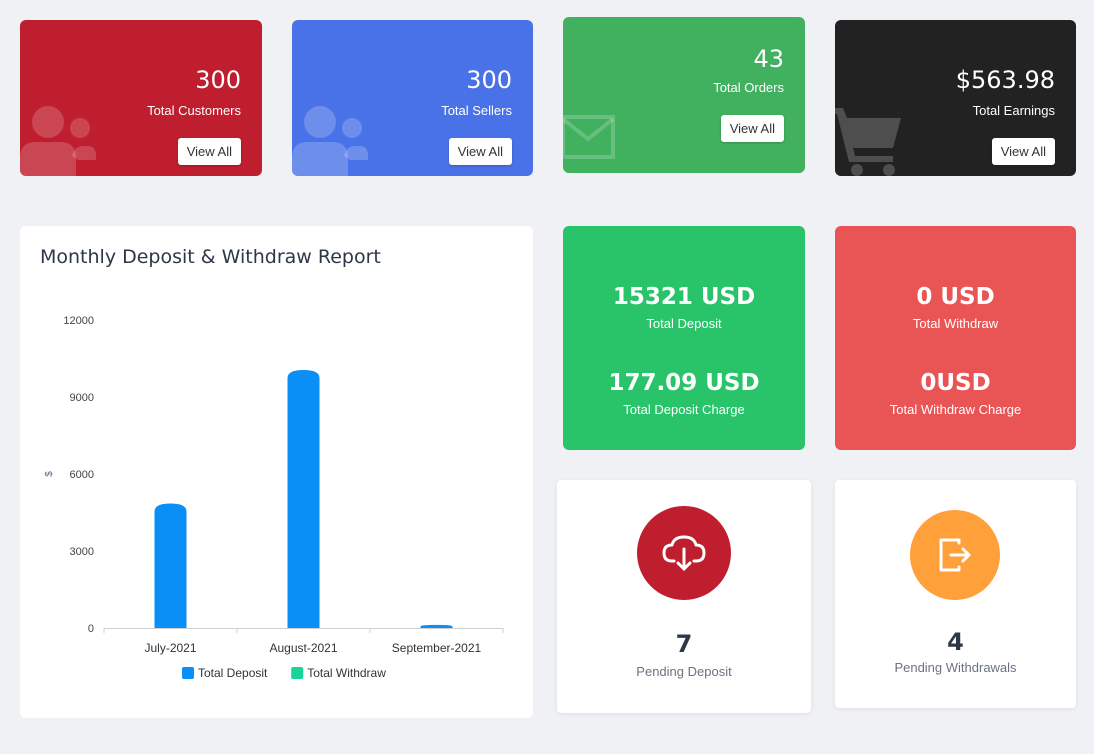 Image resolution: width=1094 pixels, height=754 pixels. I want to click on total-deposit-value: 15321 USD, so click(684, 297).